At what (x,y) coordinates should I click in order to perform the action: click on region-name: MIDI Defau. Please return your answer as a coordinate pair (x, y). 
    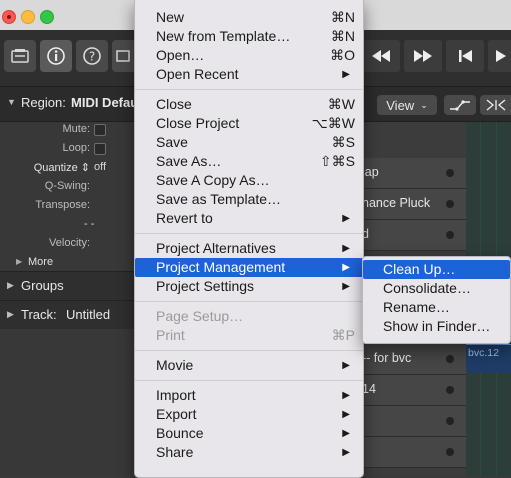
    Looking at the image, I should click on (105, 102).